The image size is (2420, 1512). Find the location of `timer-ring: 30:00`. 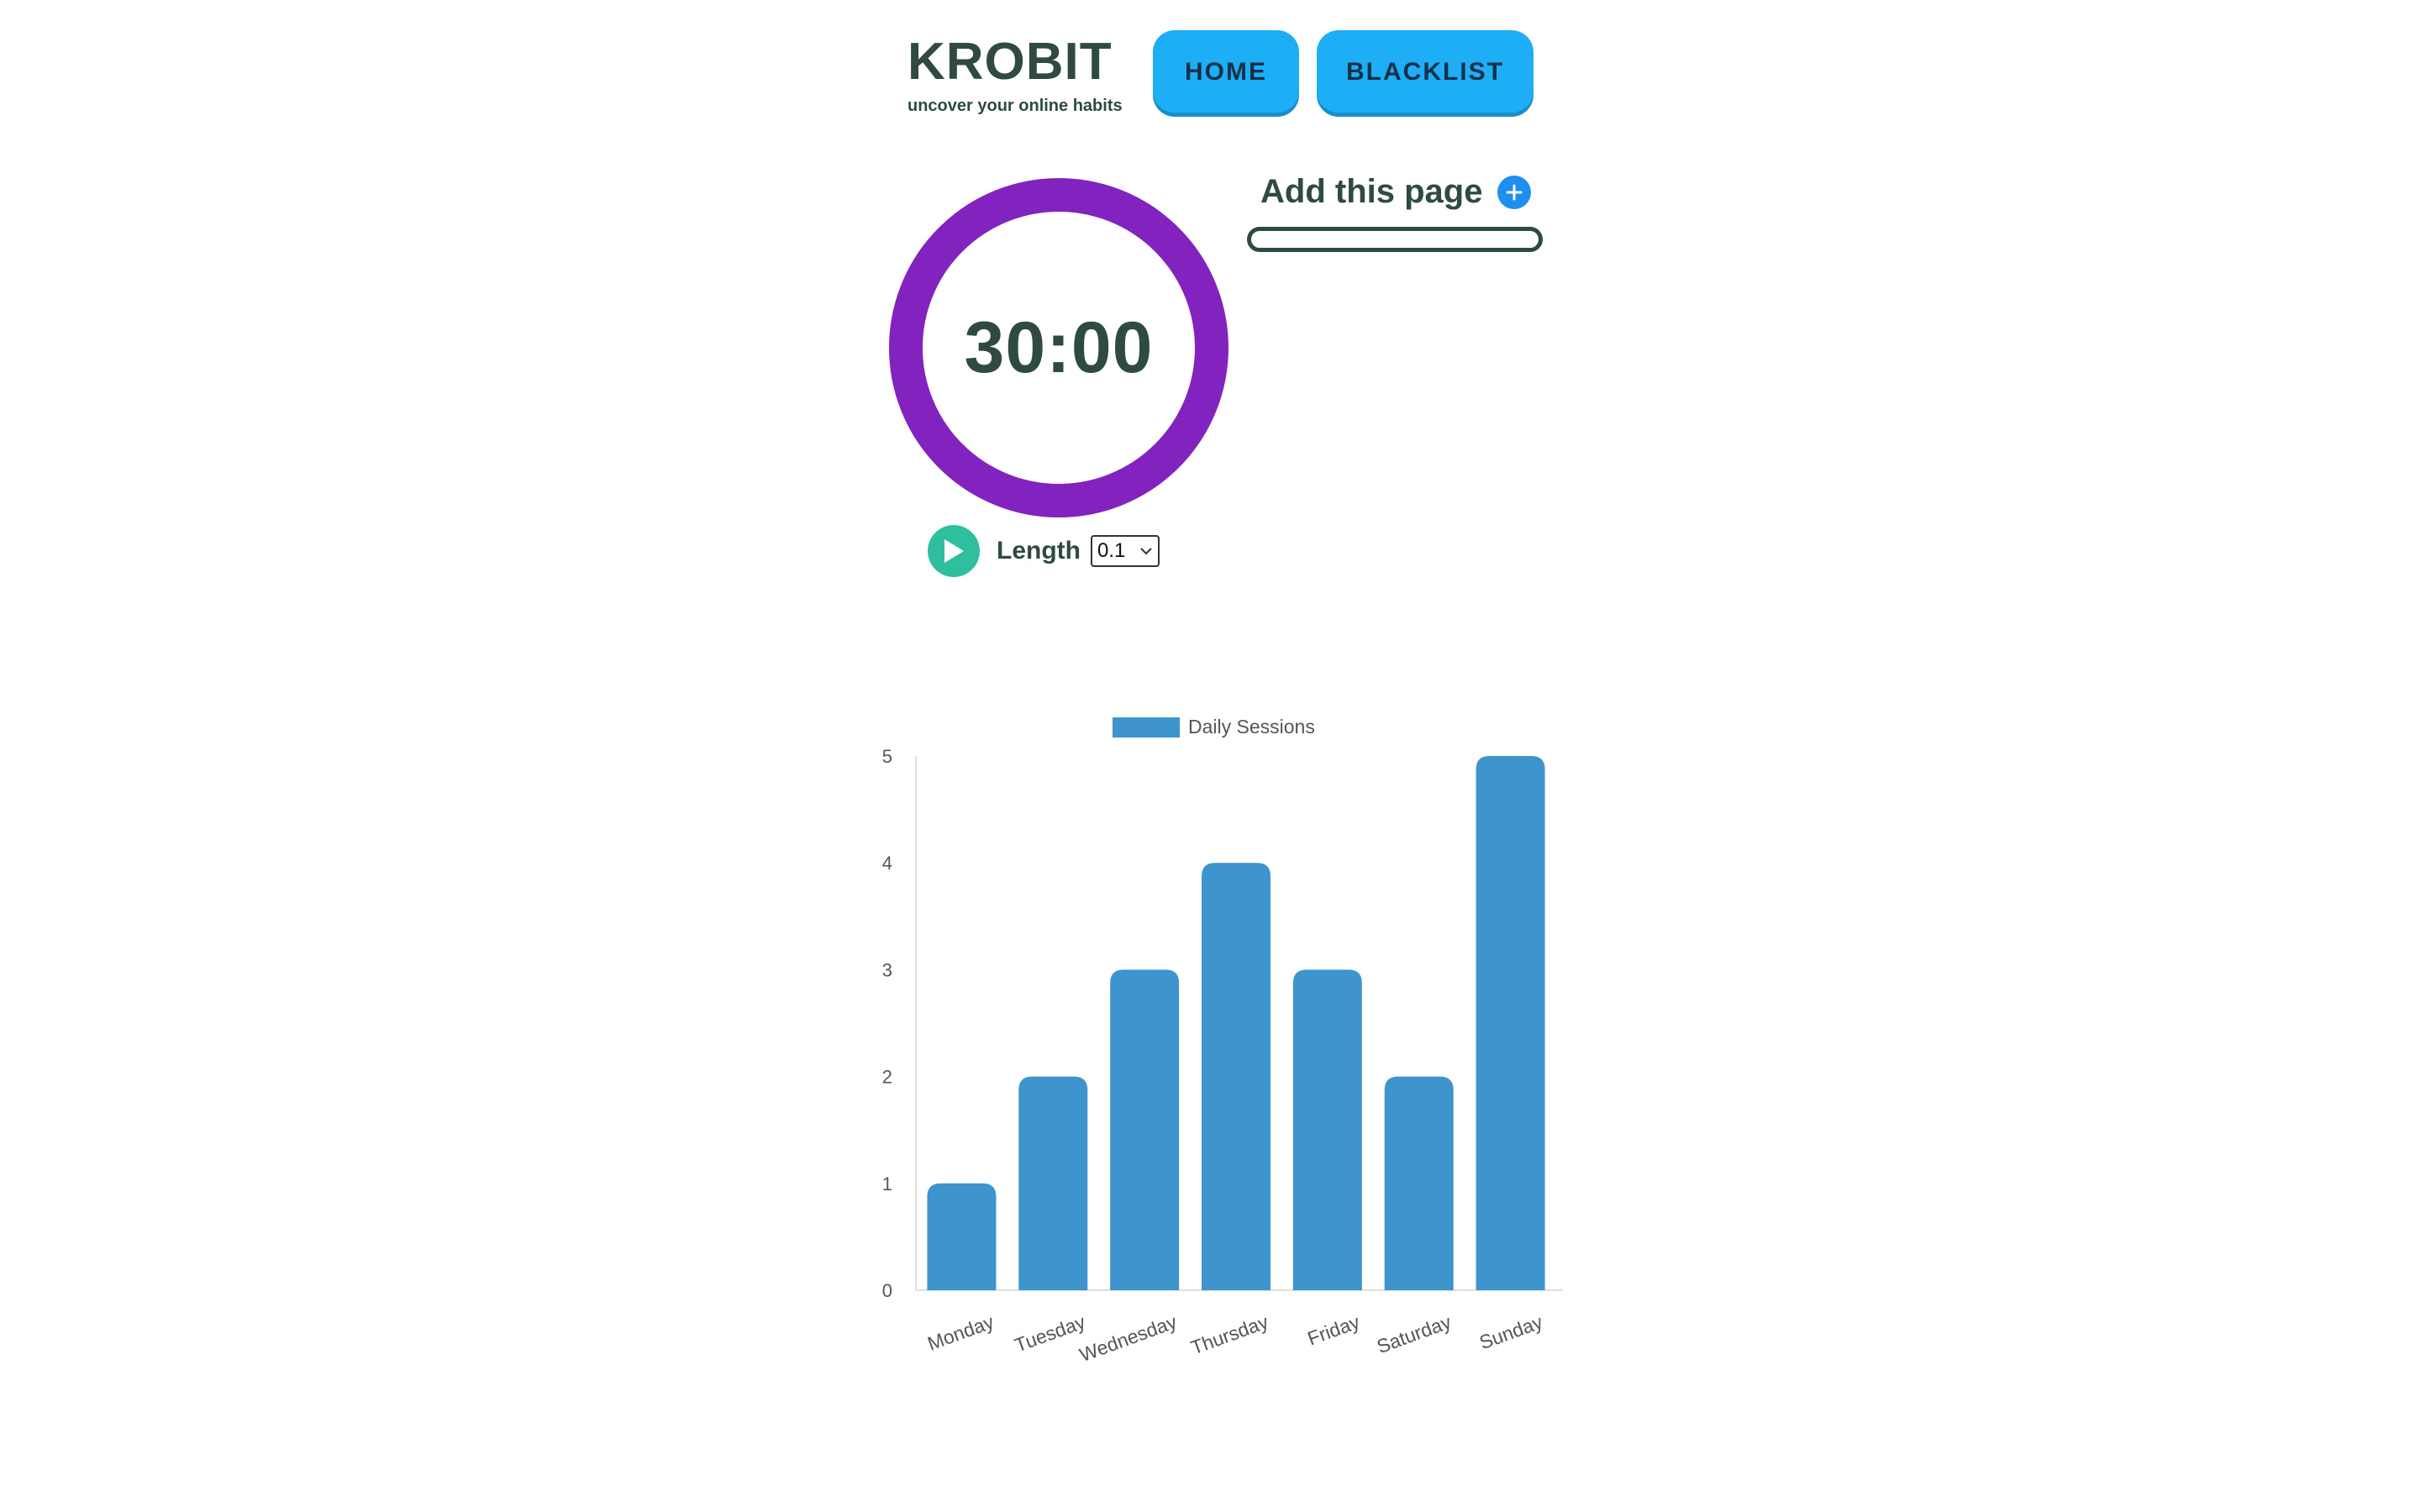

timer-ring: 30:00 is located at coordinates (1058, 347).